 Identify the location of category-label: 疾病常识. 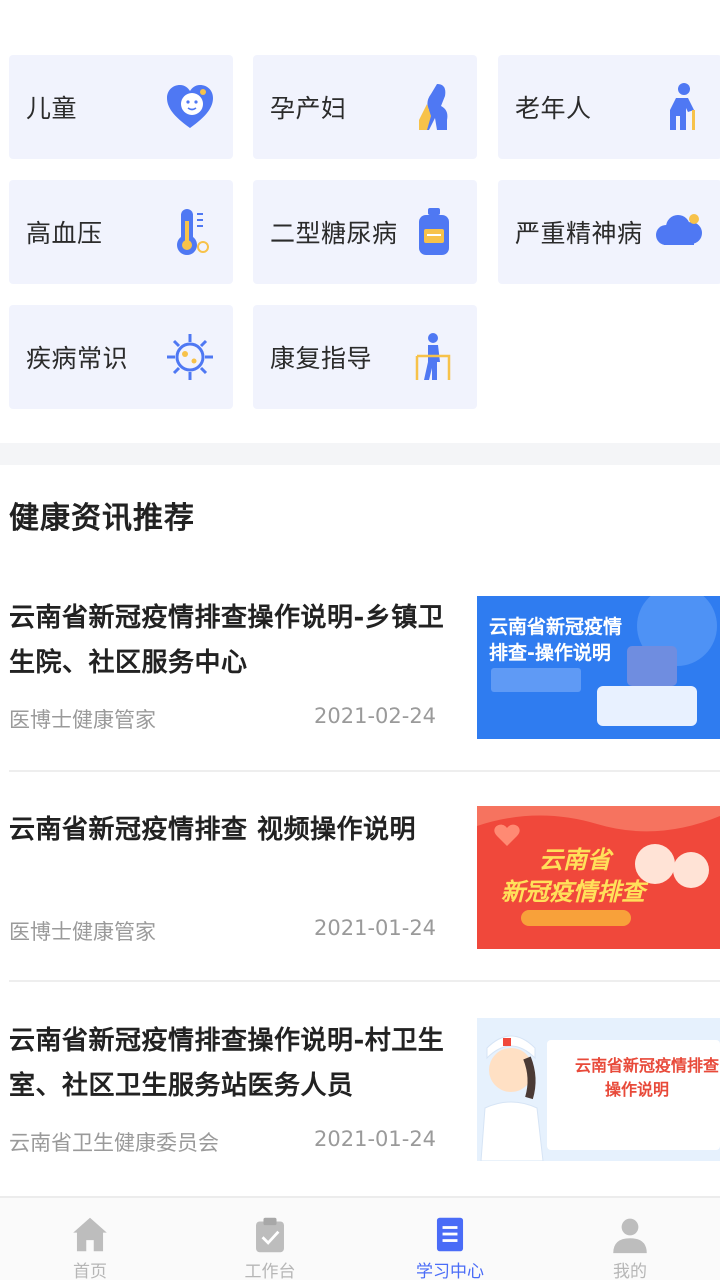
(77, 358).